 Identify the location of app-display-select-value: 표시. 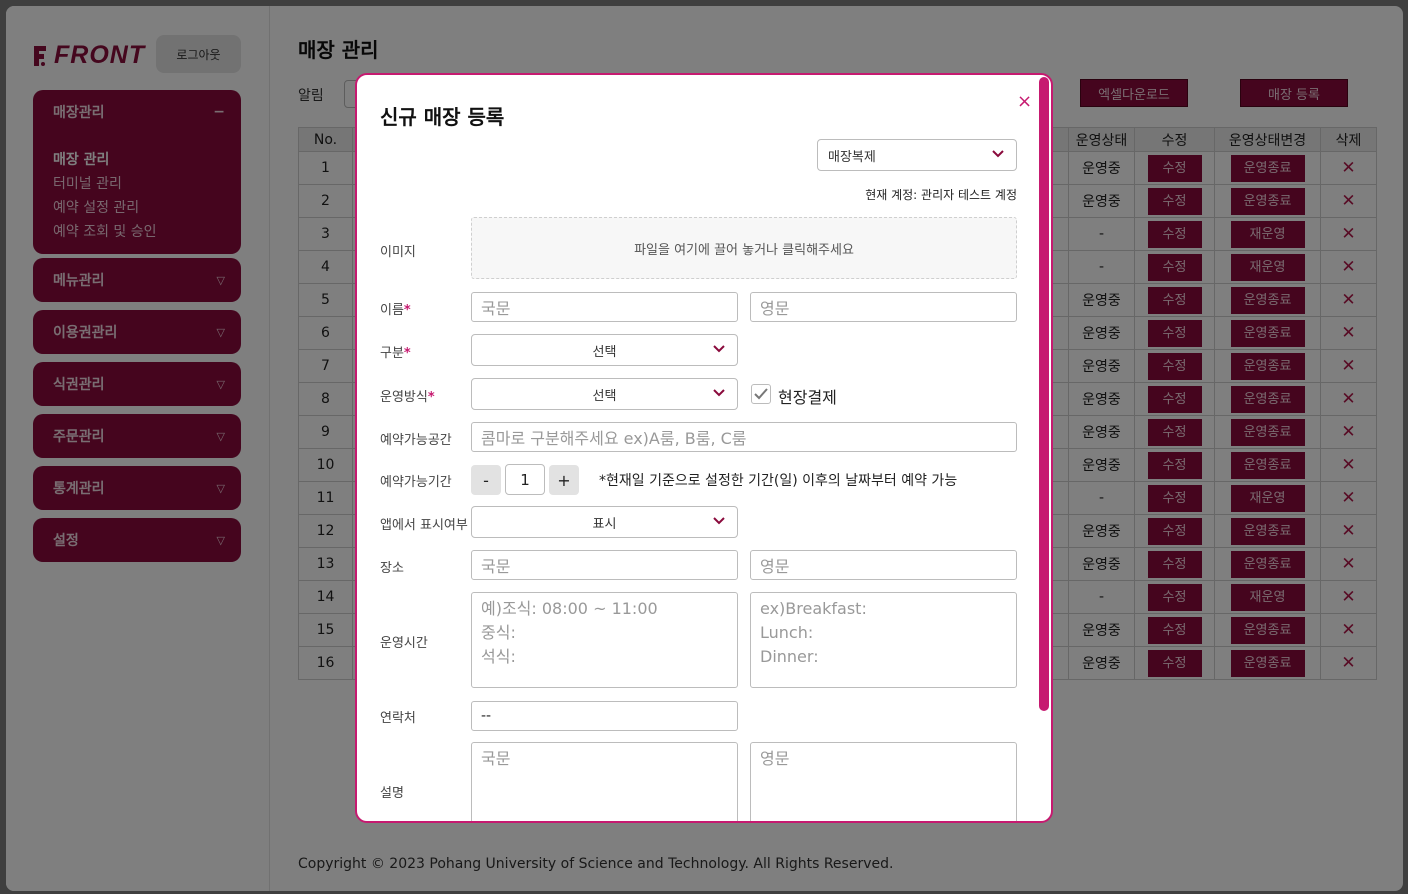
(604, 524).